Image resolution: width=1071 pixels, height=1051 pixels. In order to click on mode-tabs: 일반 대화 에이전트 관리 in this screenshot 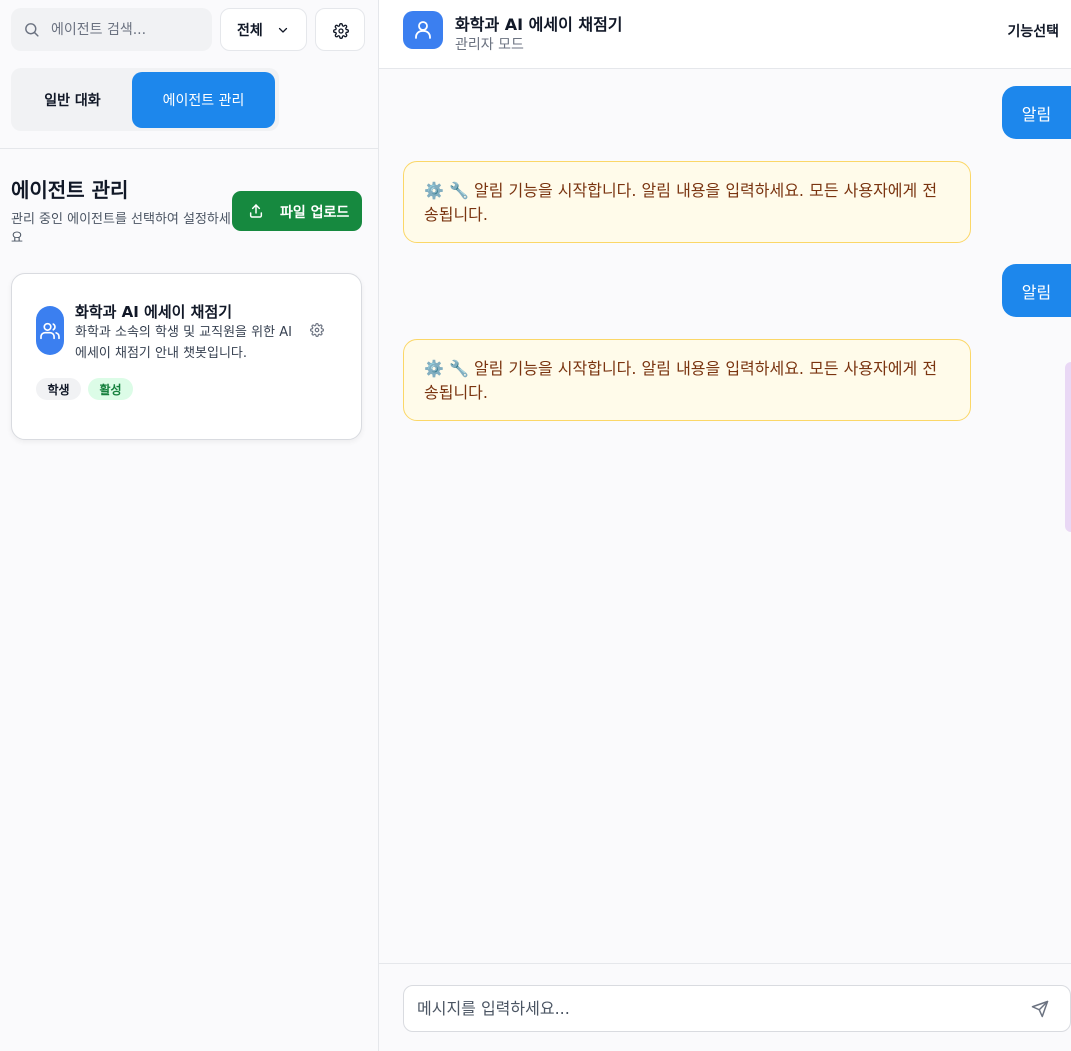, I will do `click(145, 99)`.